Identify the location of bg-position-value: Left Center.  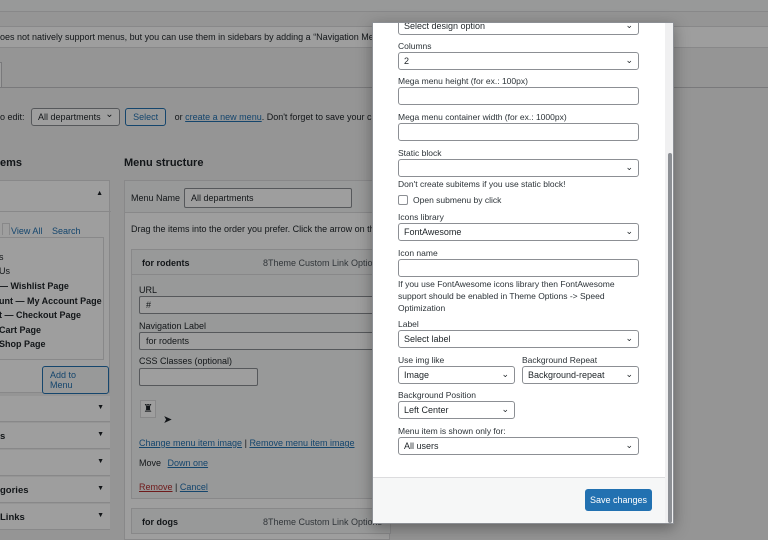
(426, 410).